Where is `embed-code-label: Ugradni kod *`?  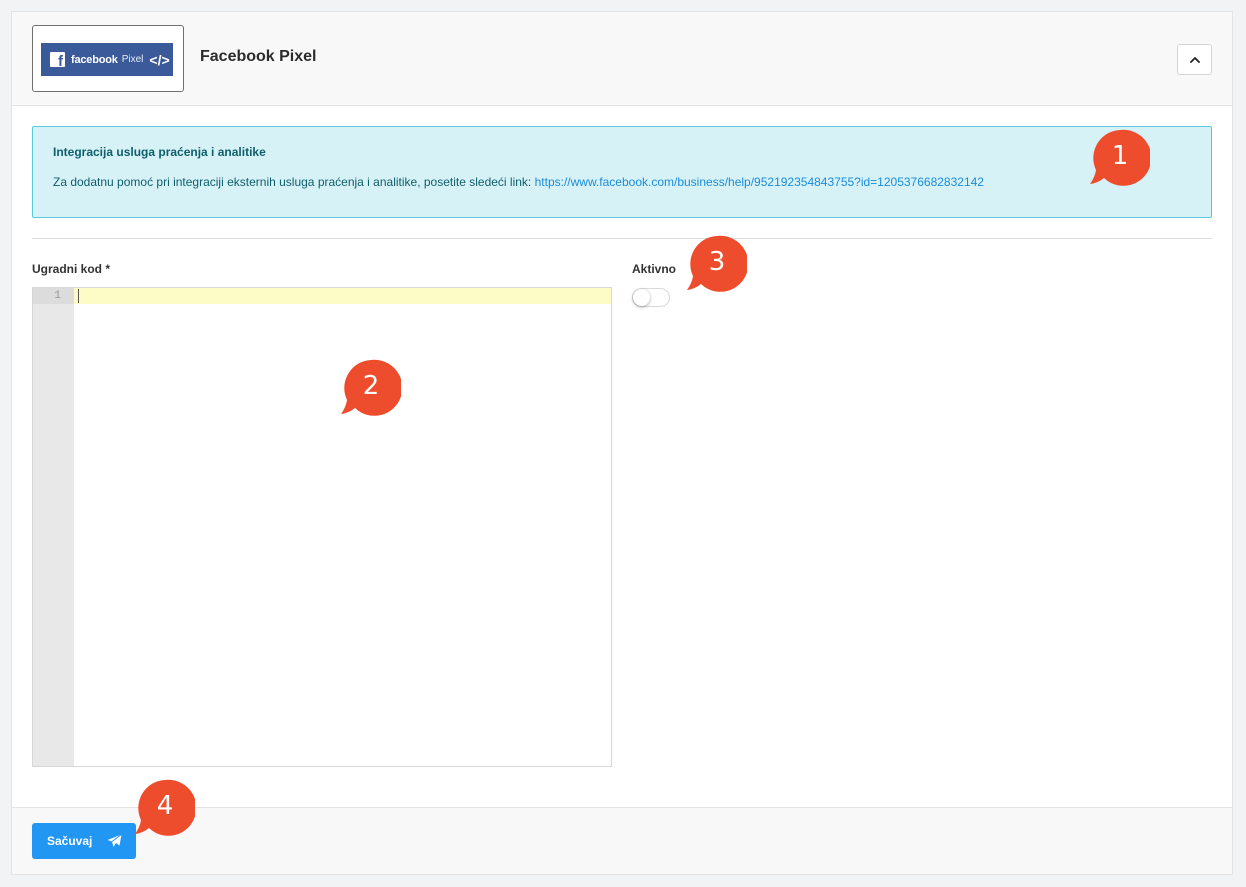 embed-code-label: Ugradni kod * is located at coordinates (71, 269).